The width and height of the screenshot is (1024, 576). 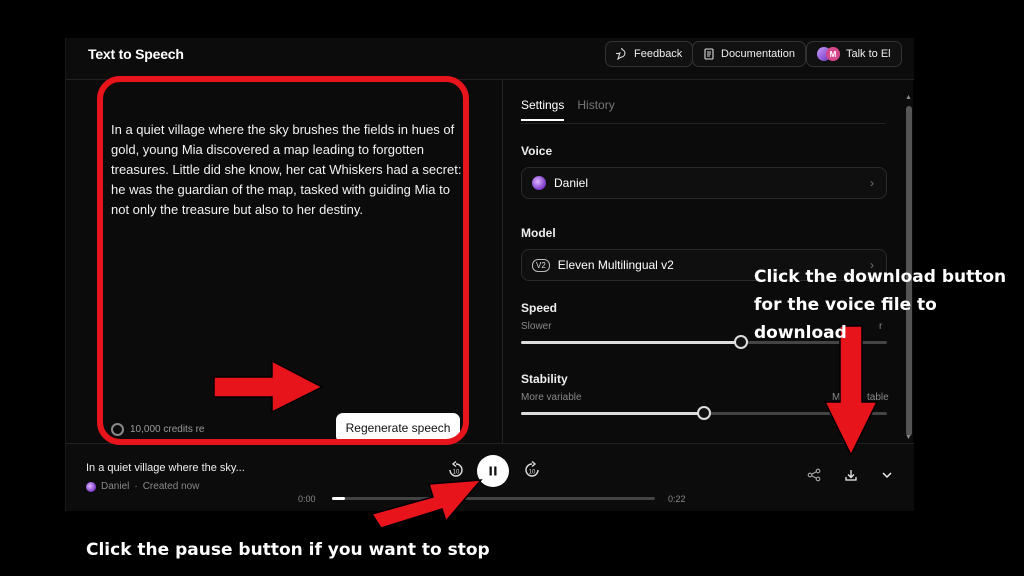 I want to click on chevron-right-icon: ›, so click(x=872, y=183).